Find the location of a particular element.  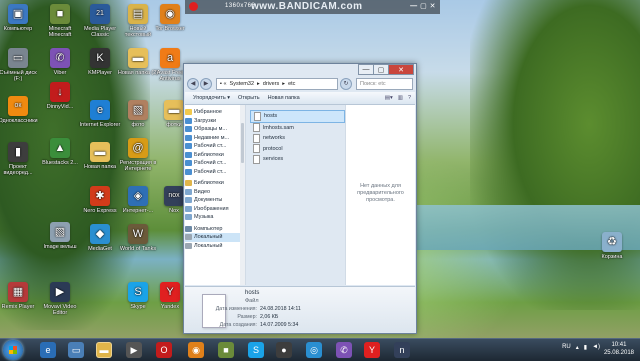

viber-taskbar-icon: ✆ is located at coordinates (344, 350).